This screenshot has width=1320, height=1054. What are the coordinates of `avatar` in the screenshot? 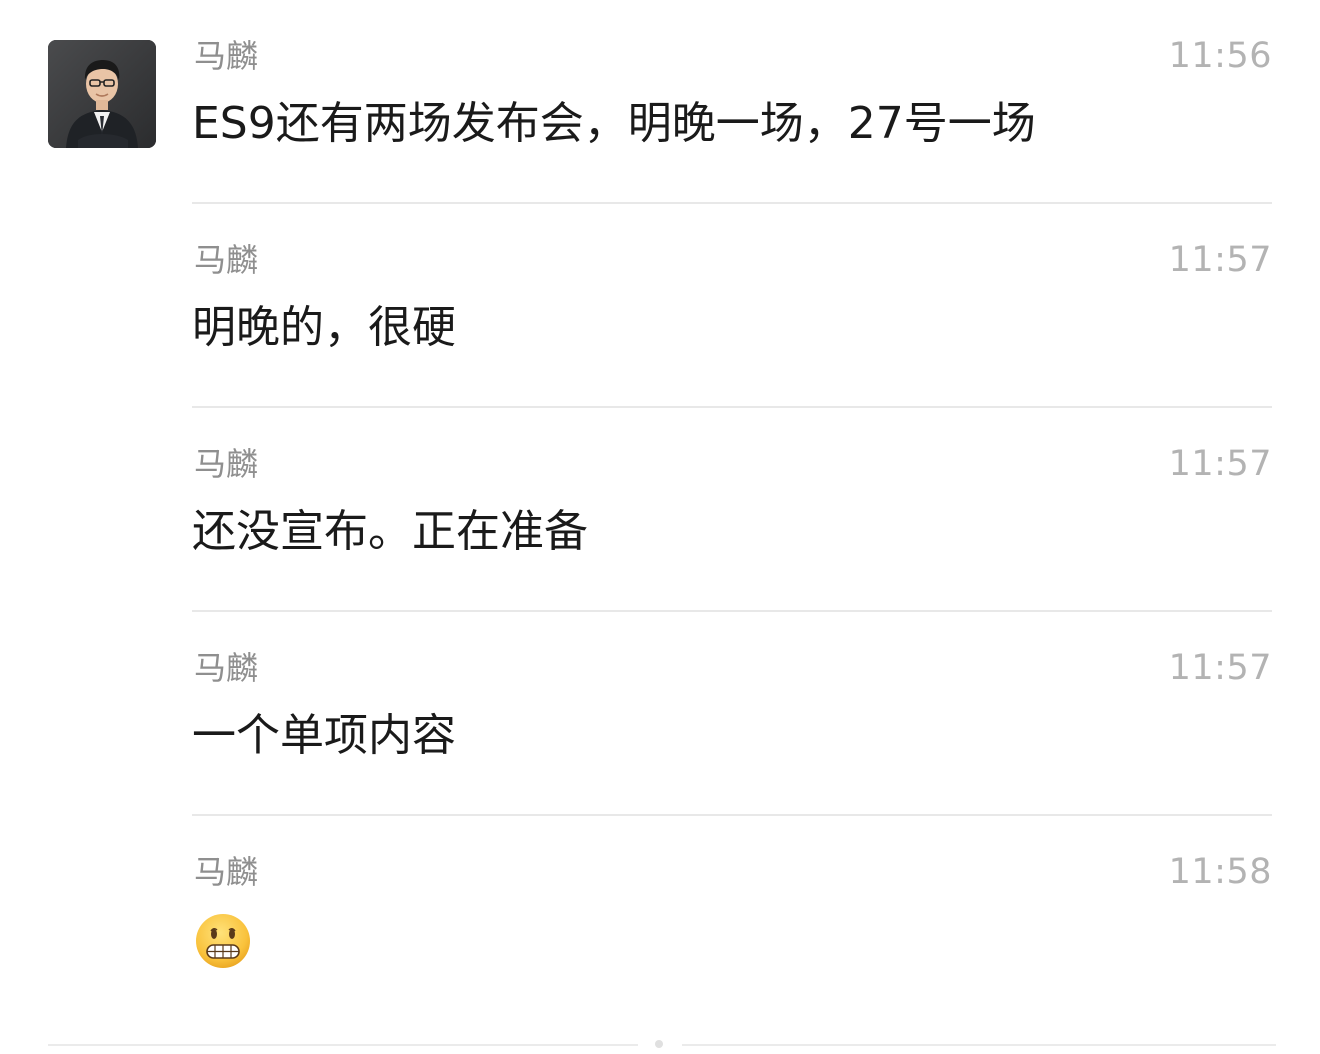 It's located at (102, 94).